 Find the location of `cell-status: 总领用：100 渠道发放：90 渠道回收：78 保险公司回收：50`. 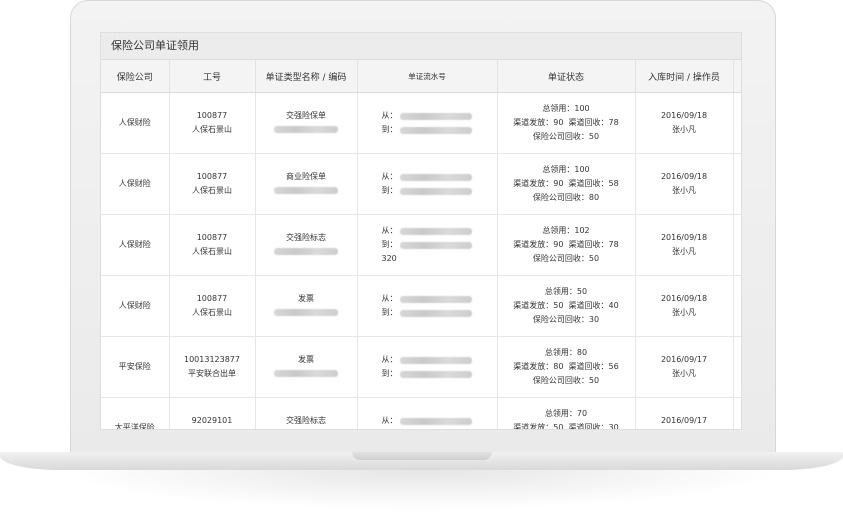

cell-status: 总领用：100 渠道发放：90 渠道回收：78 保险公司回收：50 is located at coordinates (566, 123).